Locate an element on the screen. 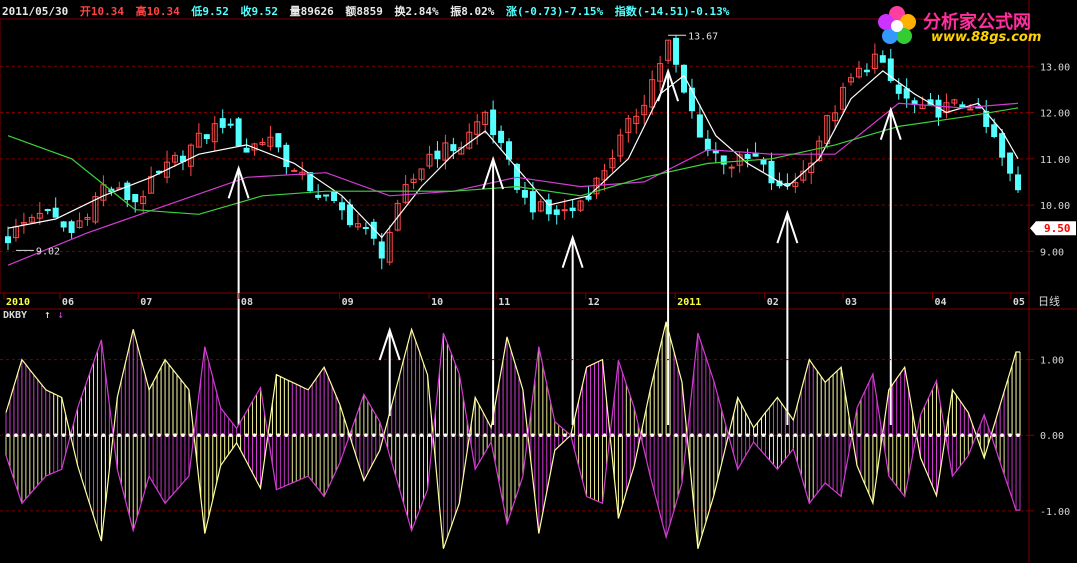 The image size is (1077, 563). time-tick-label: 02 is located at coordinates (773, 302).